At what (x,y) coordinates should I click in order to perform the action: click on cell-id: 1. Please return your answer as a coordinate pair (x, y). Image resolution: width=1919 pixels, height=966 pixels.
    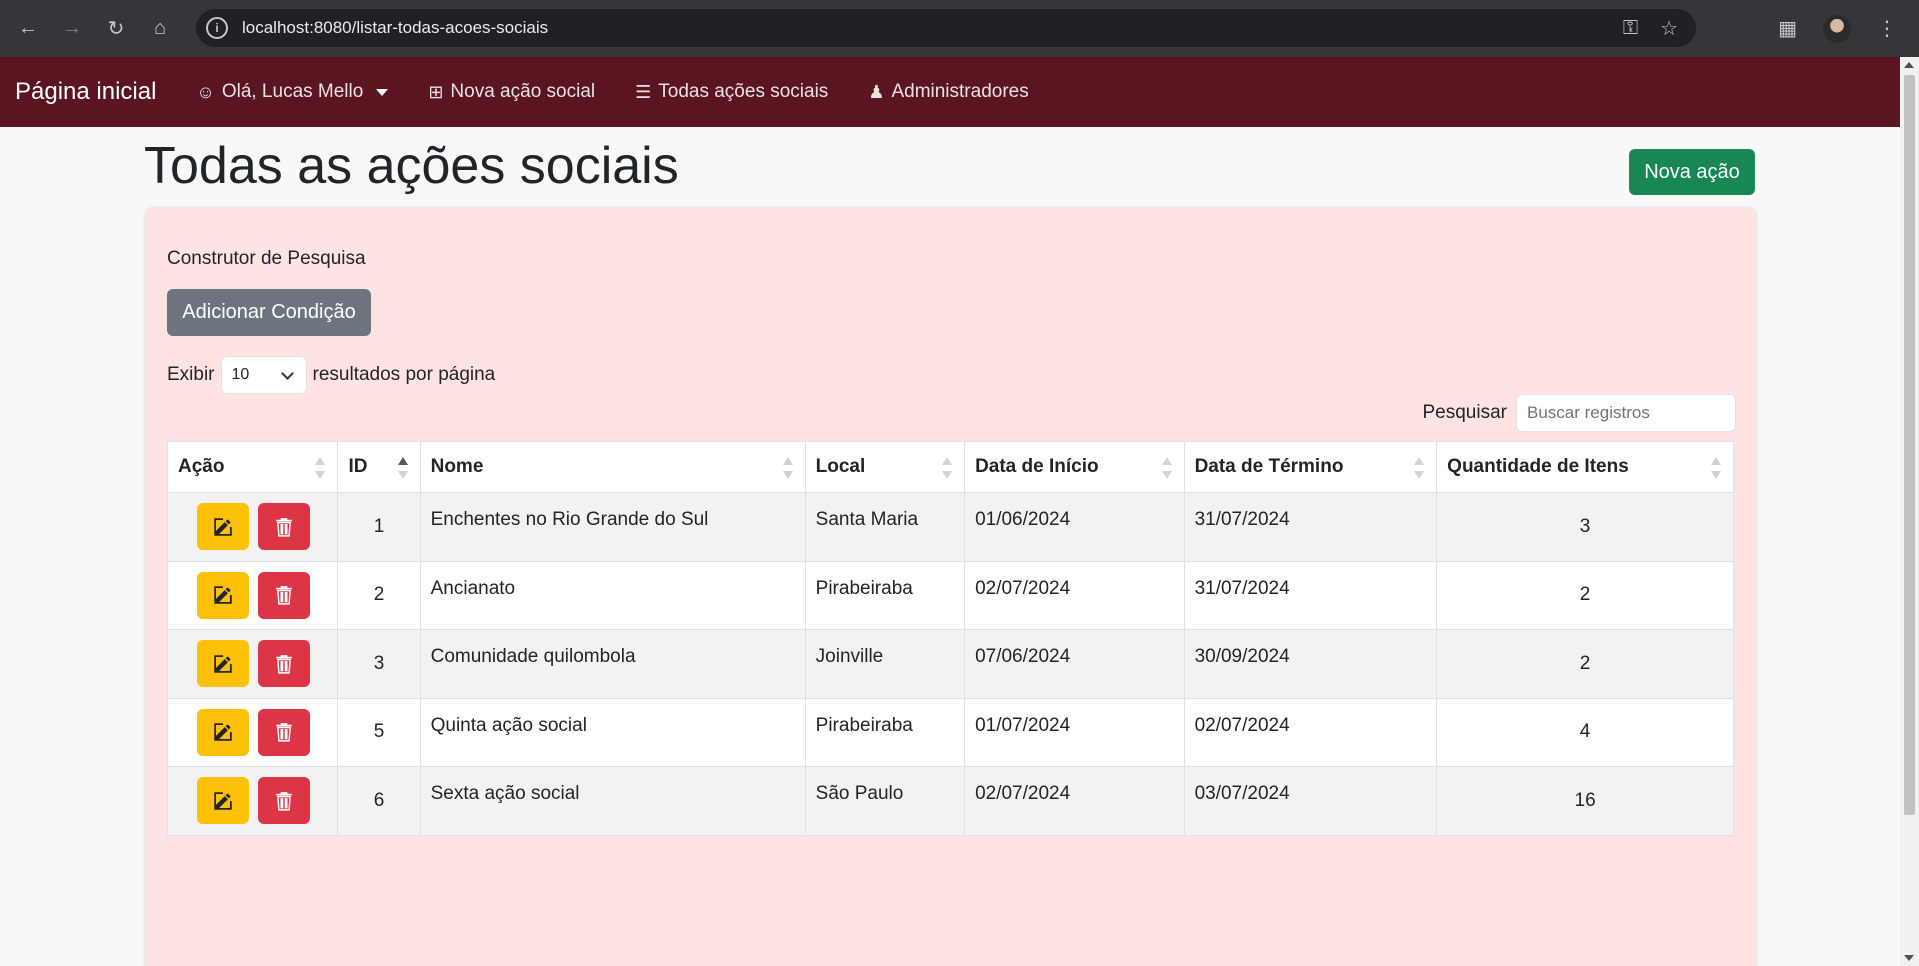
    Looking at the image, I should click on (379, 527).